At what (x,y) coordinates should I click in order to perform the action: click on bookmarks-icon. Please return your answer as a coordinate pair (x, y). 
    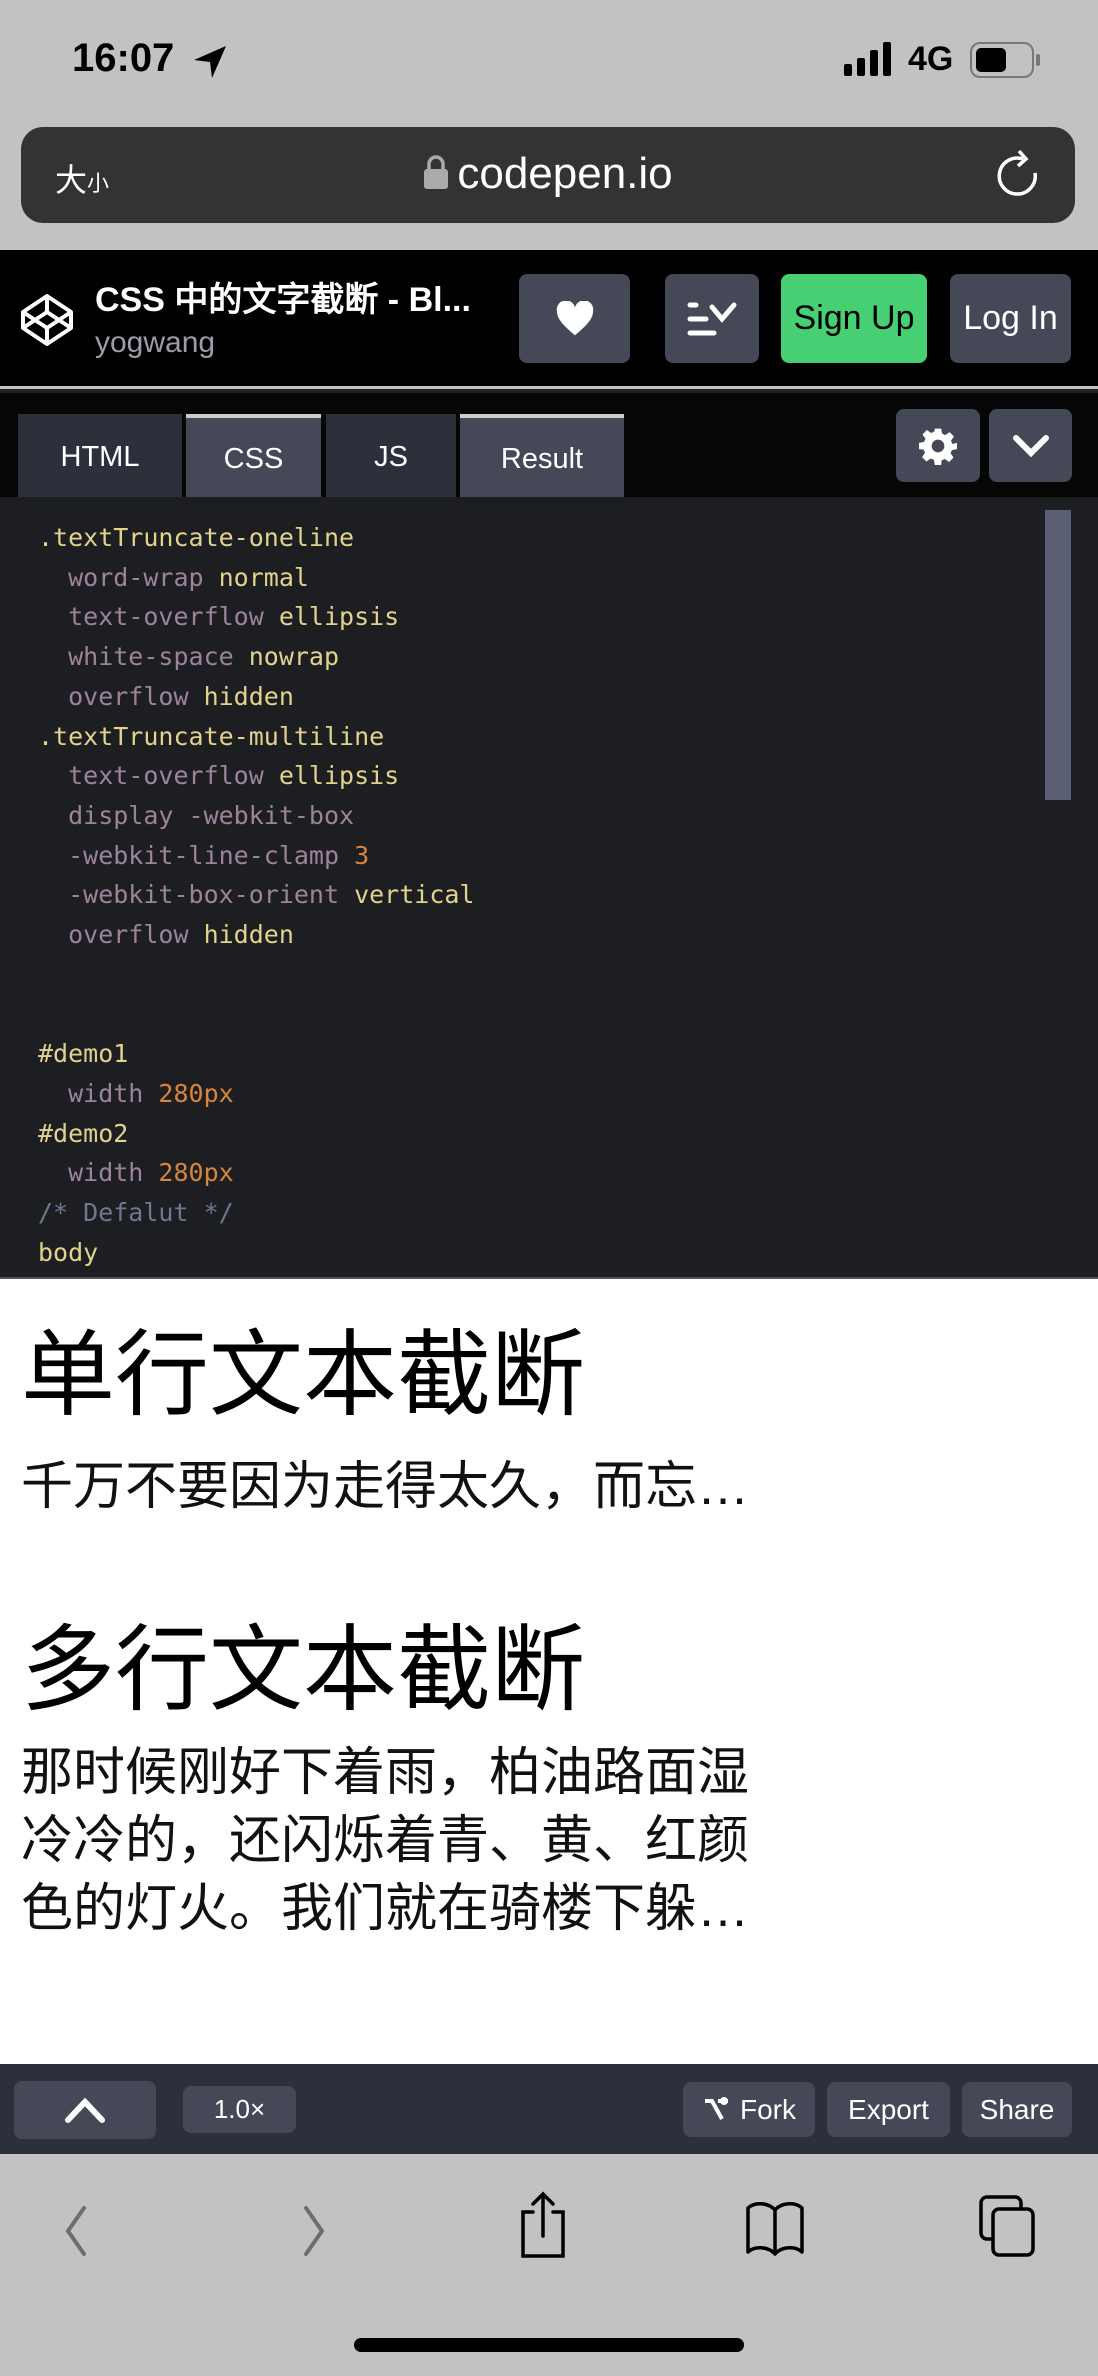
    Looking at the image, I should click on (775, 2228).